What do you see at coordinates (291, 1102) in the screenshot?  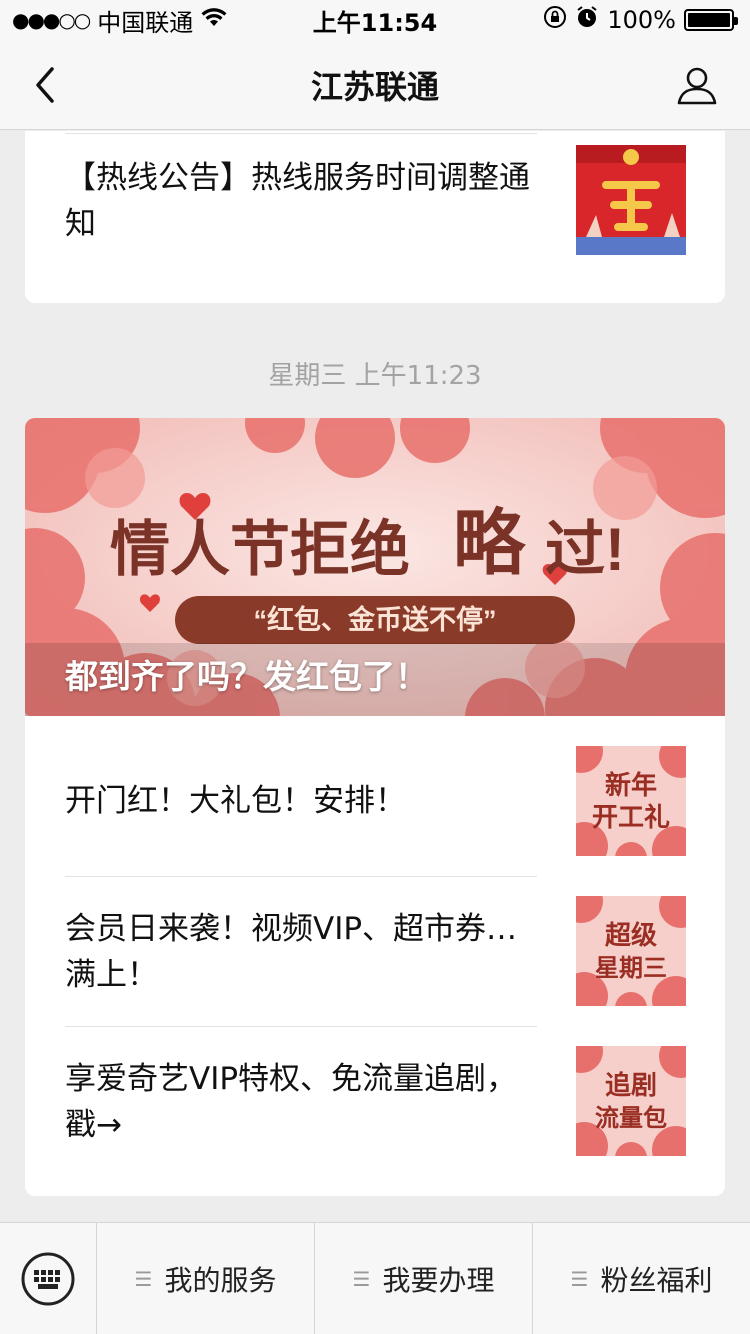 I see `article-title: 享爱奇艺VIP特权、免流量追剧，戳→` at bounding box center [291, 1102].